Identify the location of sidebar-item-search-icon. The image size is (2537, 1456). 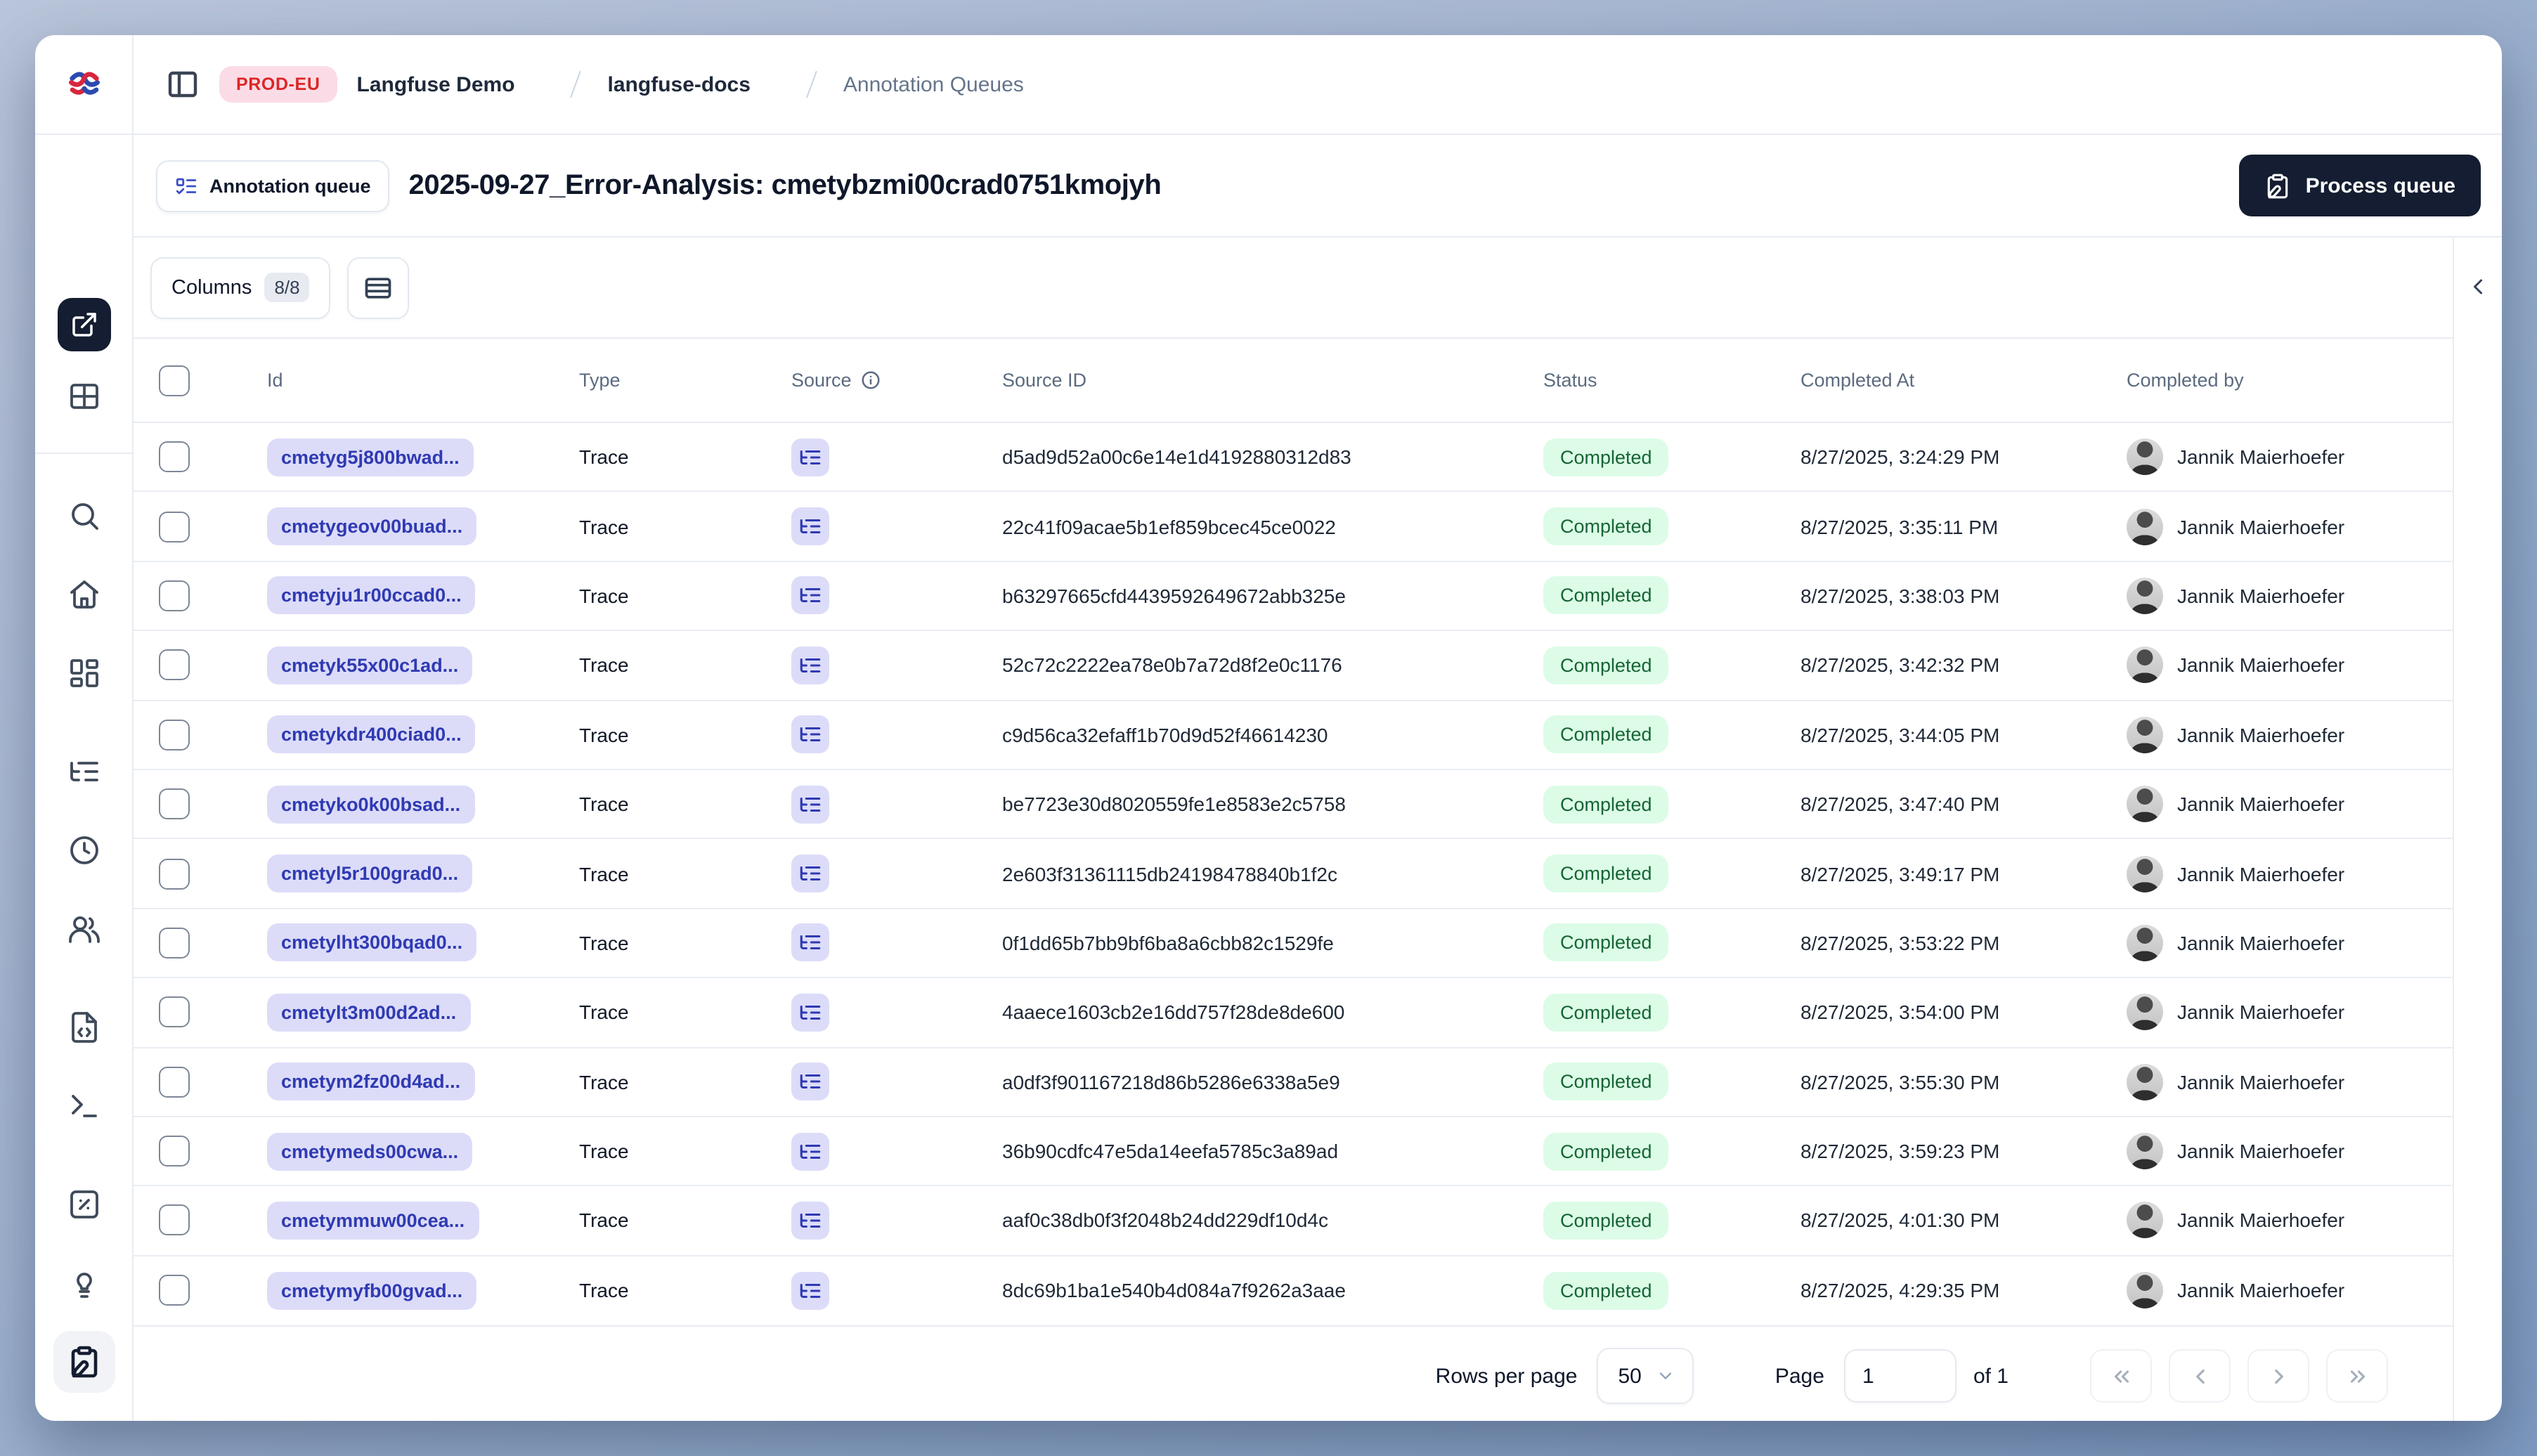
(84, 516).